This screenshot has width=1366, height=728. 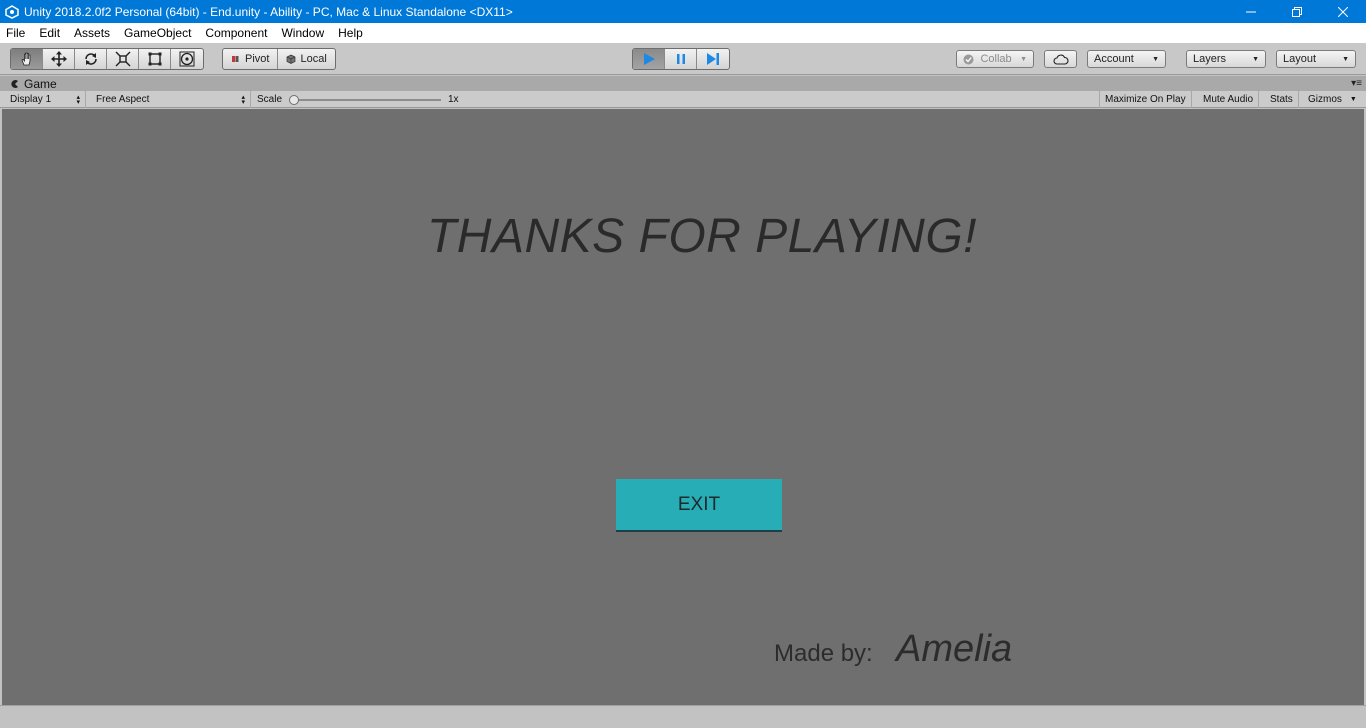 I want to click on pause-button, so click(x=681, y=59).